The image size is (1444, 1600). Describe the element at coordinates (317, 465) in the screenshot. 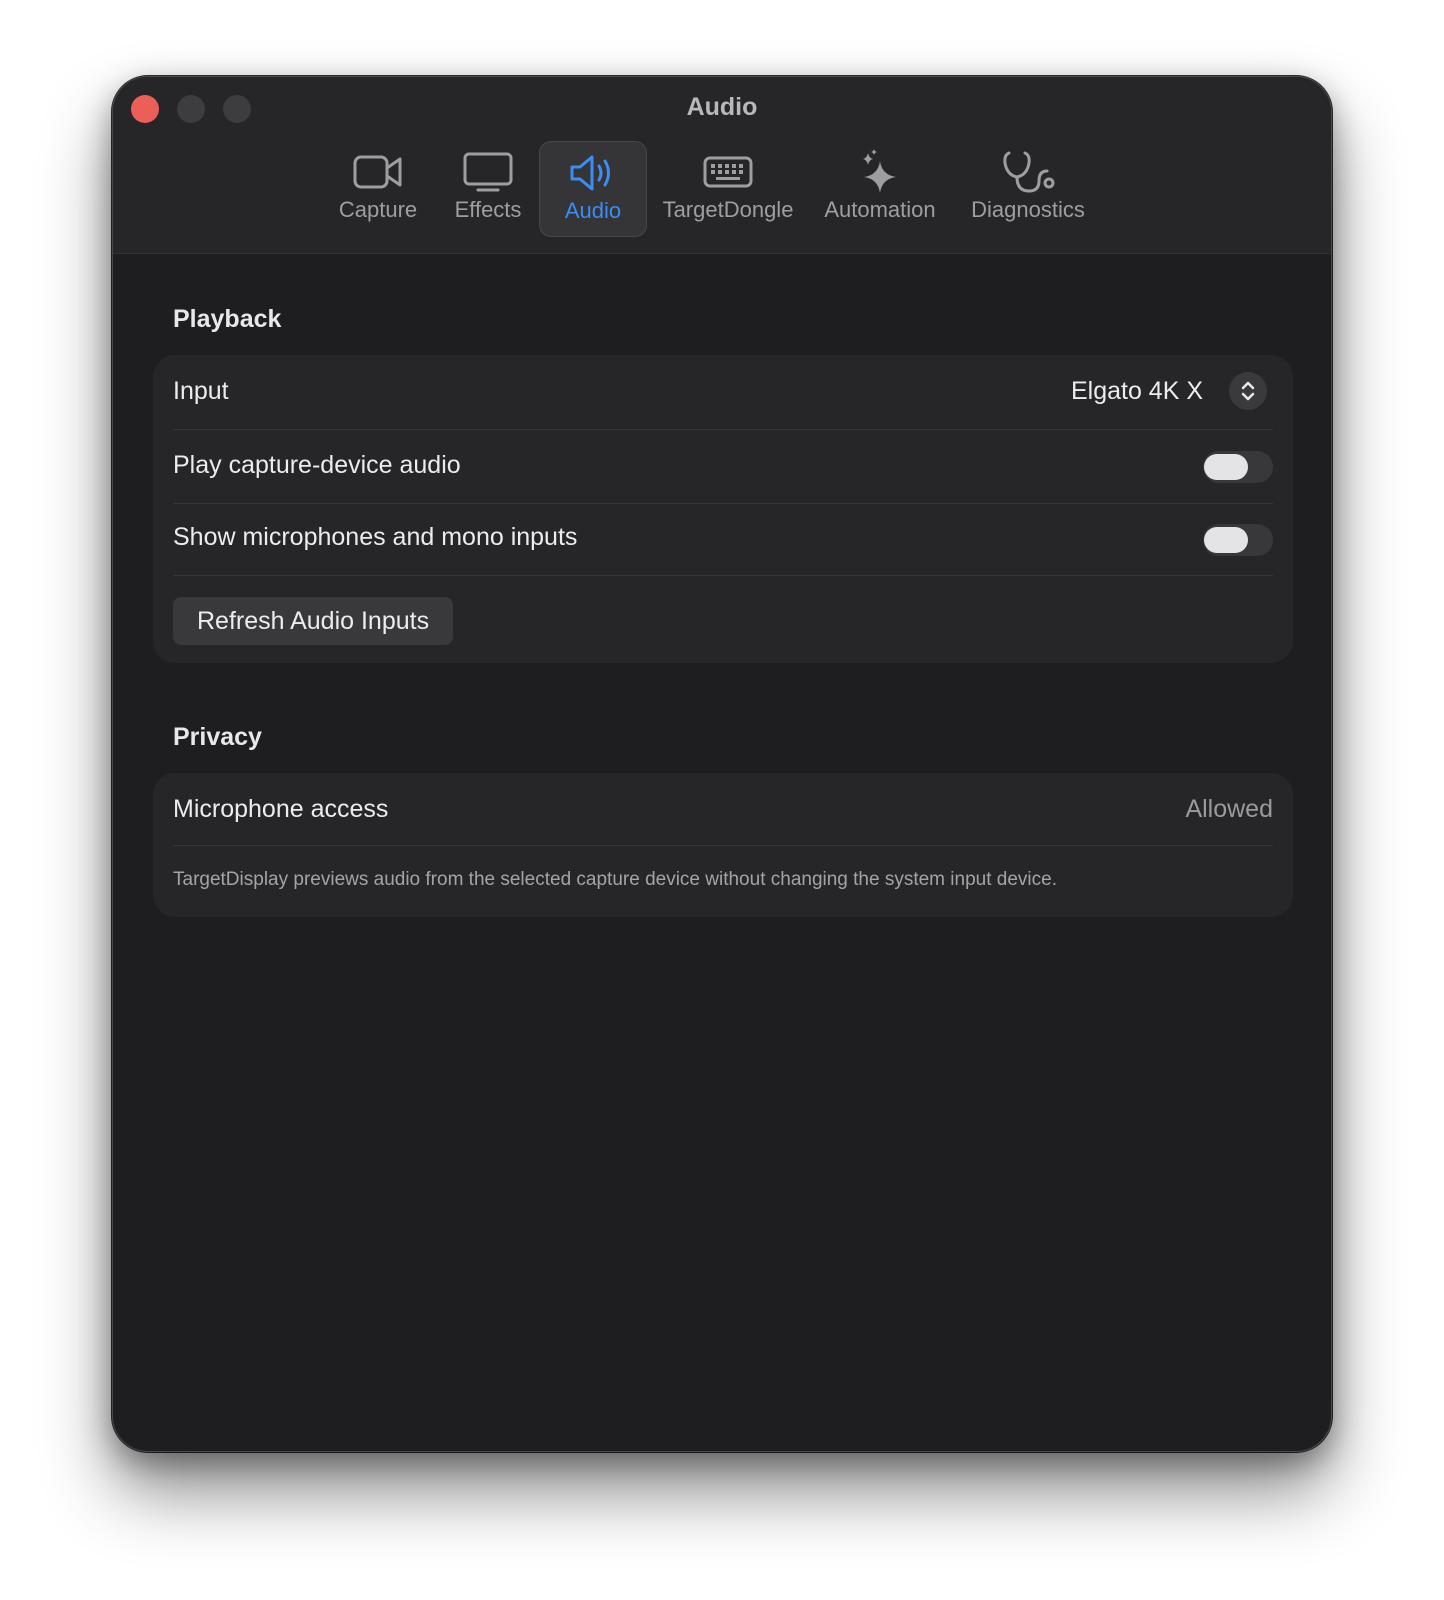

I see `play-audio-label: Play capture-device audio` at that location.